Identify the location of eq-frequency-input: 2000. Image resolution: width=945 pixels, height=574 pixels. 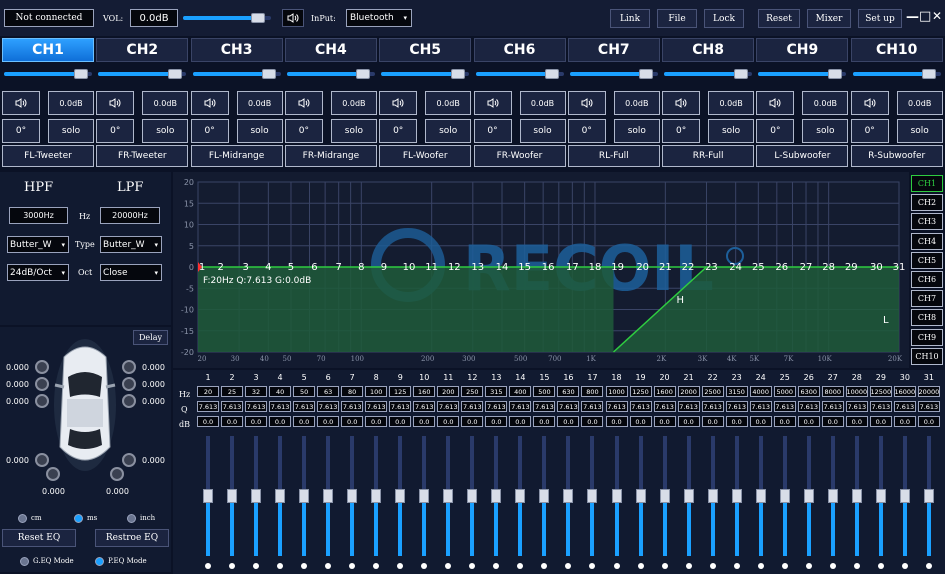
(688, 391).